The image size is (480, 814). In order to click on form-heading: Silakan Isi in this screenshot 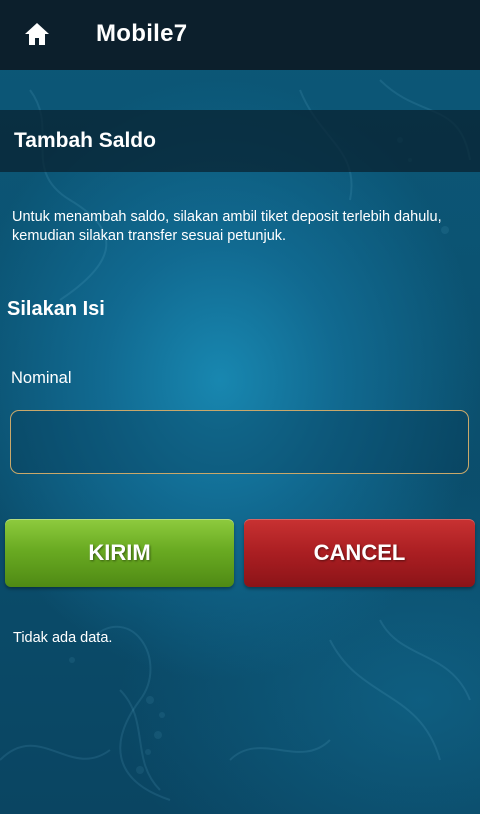, I will do `click(56, 309)`.